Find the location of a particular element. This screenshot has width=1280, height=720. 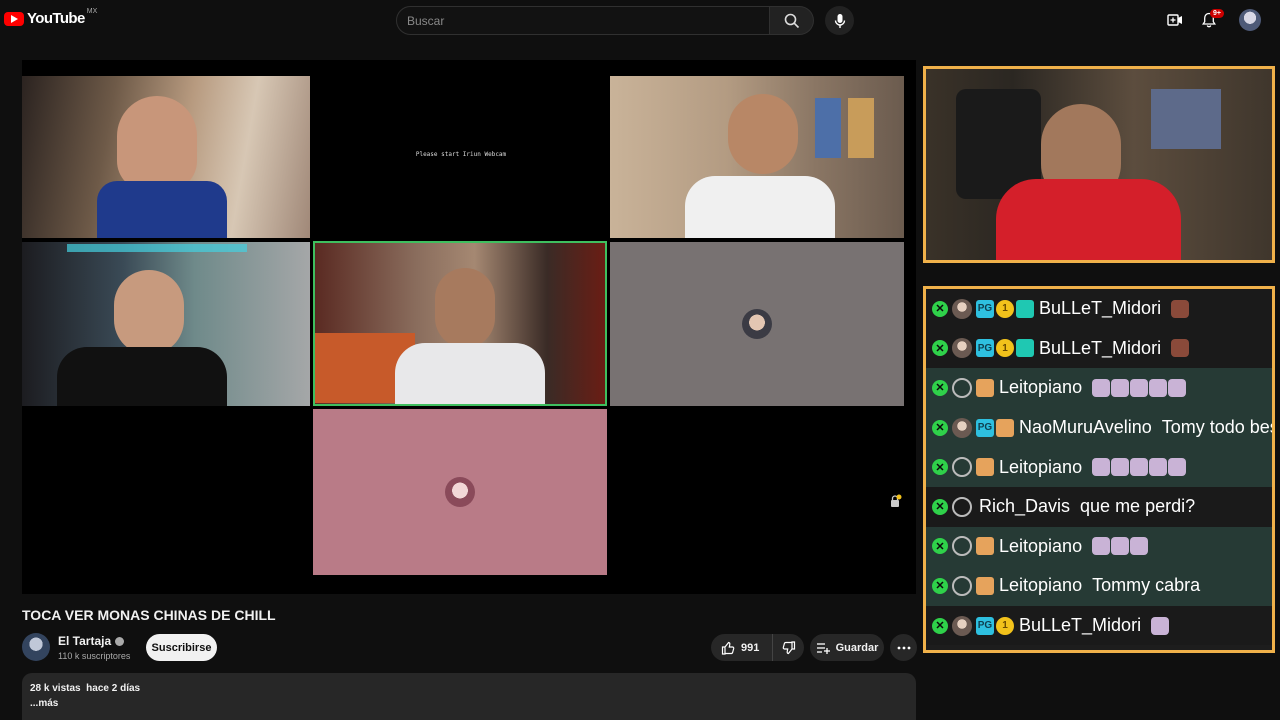

chat-text: Tommy cabra is located at coordinates (1146, 585).